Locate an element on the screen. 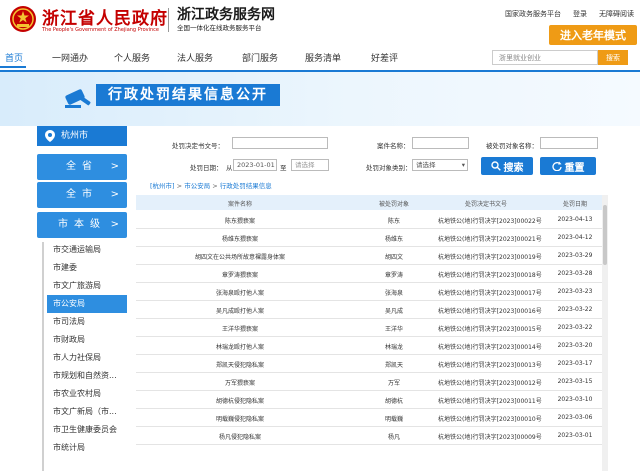  nav-one-stop: 一网通办 is located at coordinates (70, 57).